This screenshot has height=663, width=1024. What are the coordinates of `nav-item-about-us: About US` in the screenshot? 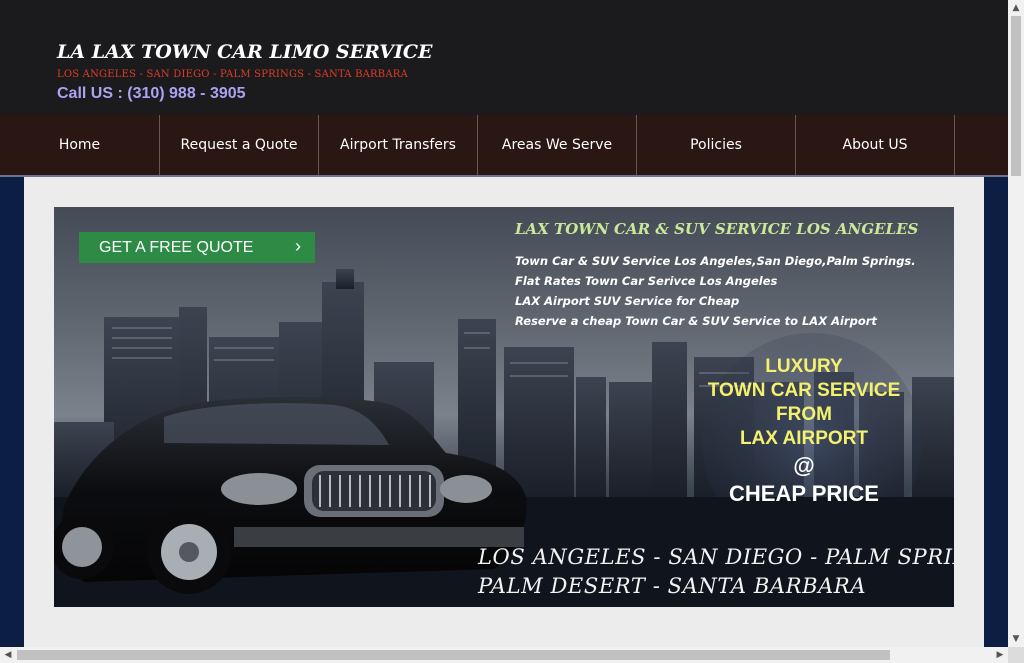 It's located at (875, 145).